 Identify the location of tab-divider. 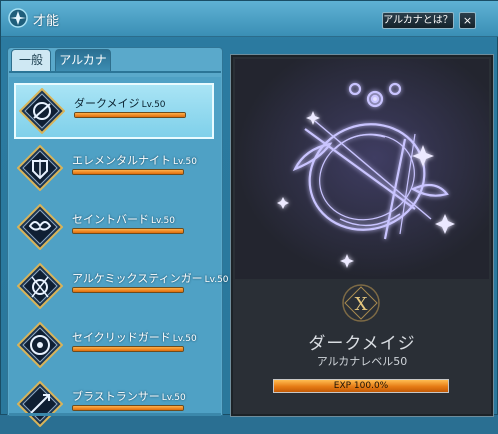
(115, 72).